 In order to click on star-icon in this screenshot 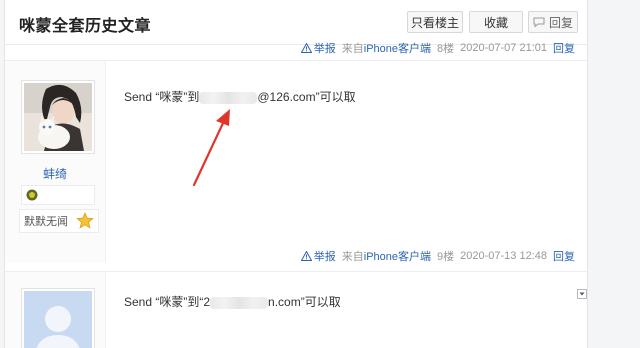, I will do `click(85, 220)`.